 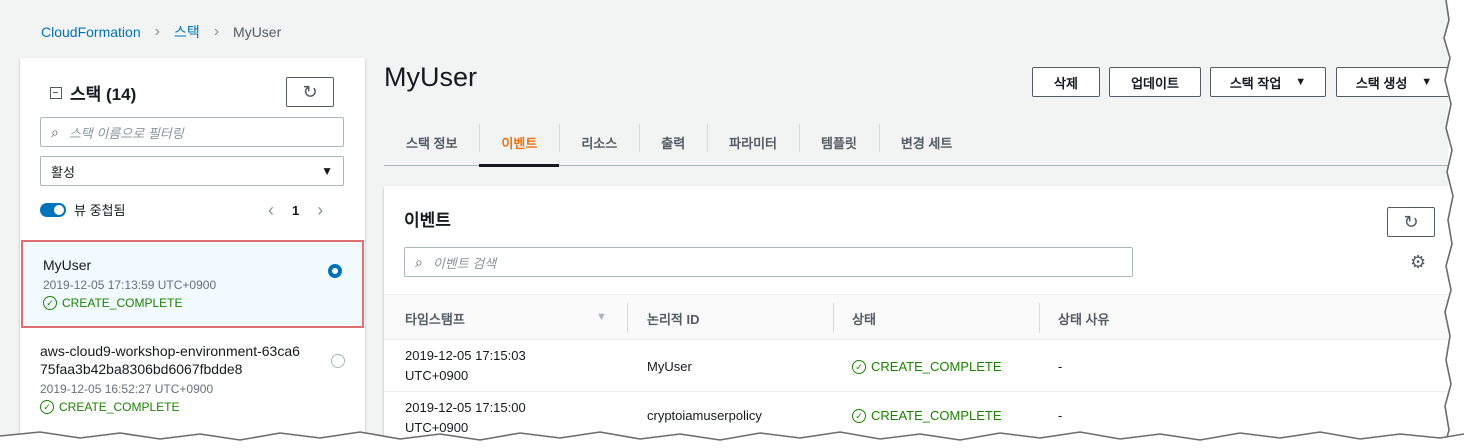 What do you see at coordinates (465, 366) in the screenshot?
I see `event-timestamp: 2019-12-05 17:15:03 UTC+0900` at bounding box center [465, 366].